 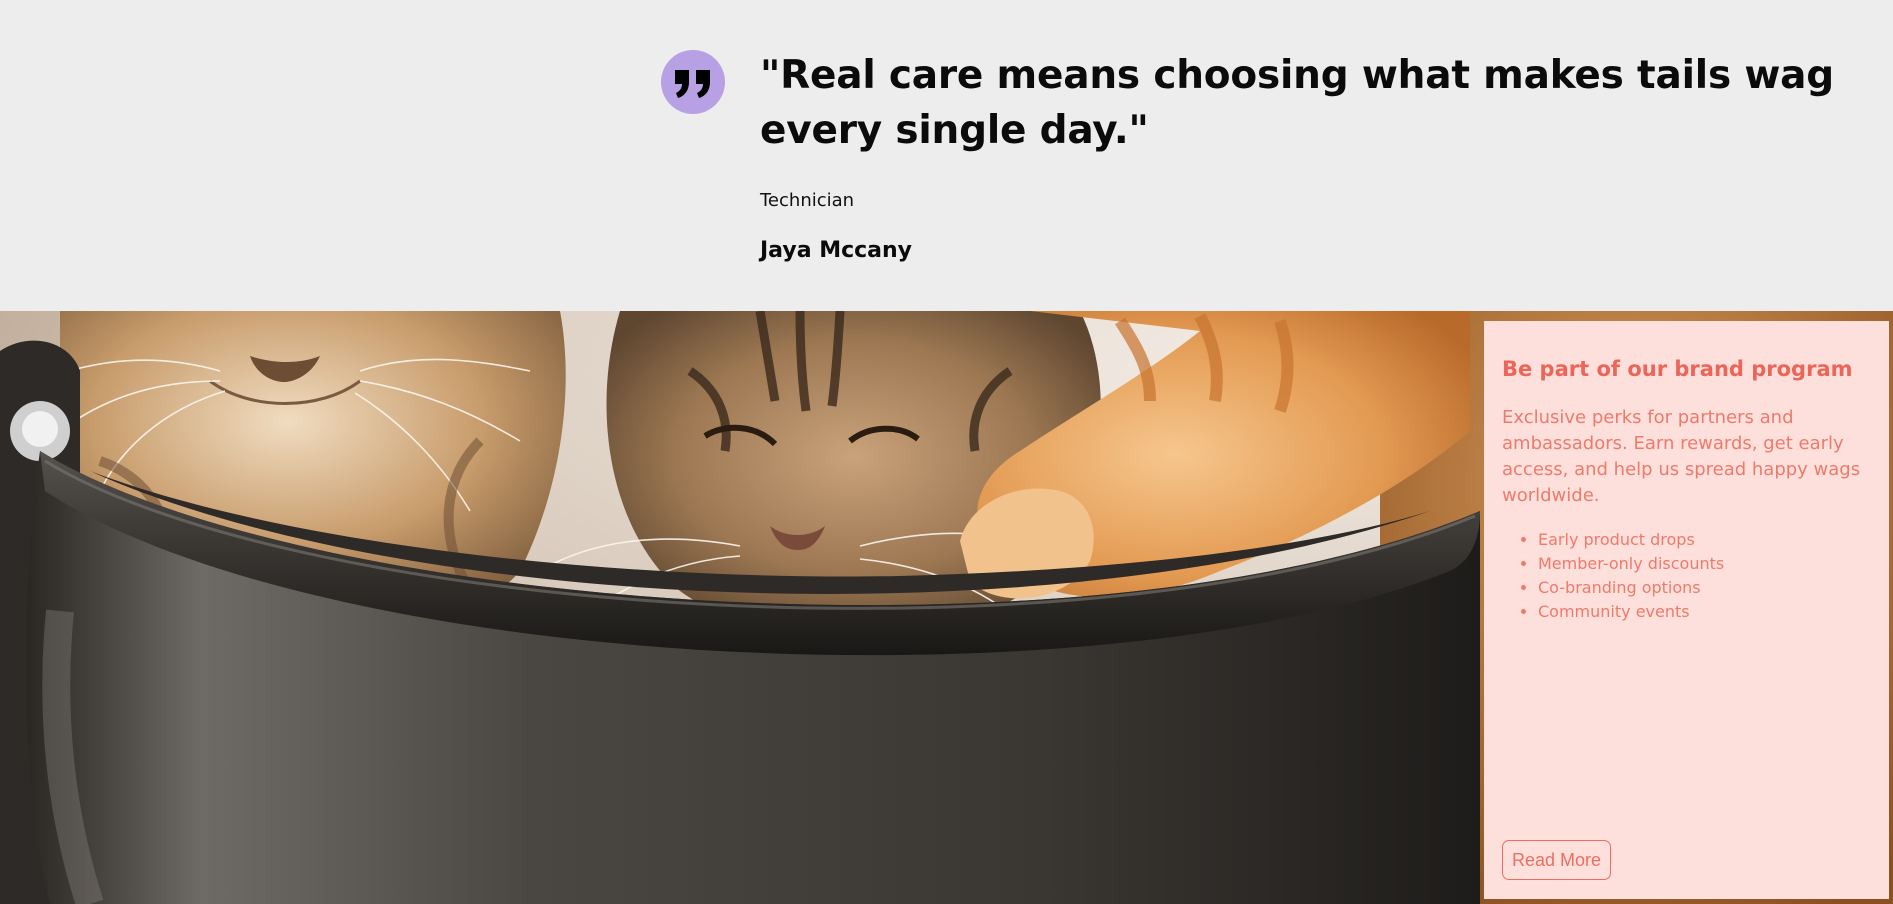 What do you see at coordinates (1631, 564) in the screenshot?
I see `list-item: Member-only discounts` at bounding box center [1631, 564].